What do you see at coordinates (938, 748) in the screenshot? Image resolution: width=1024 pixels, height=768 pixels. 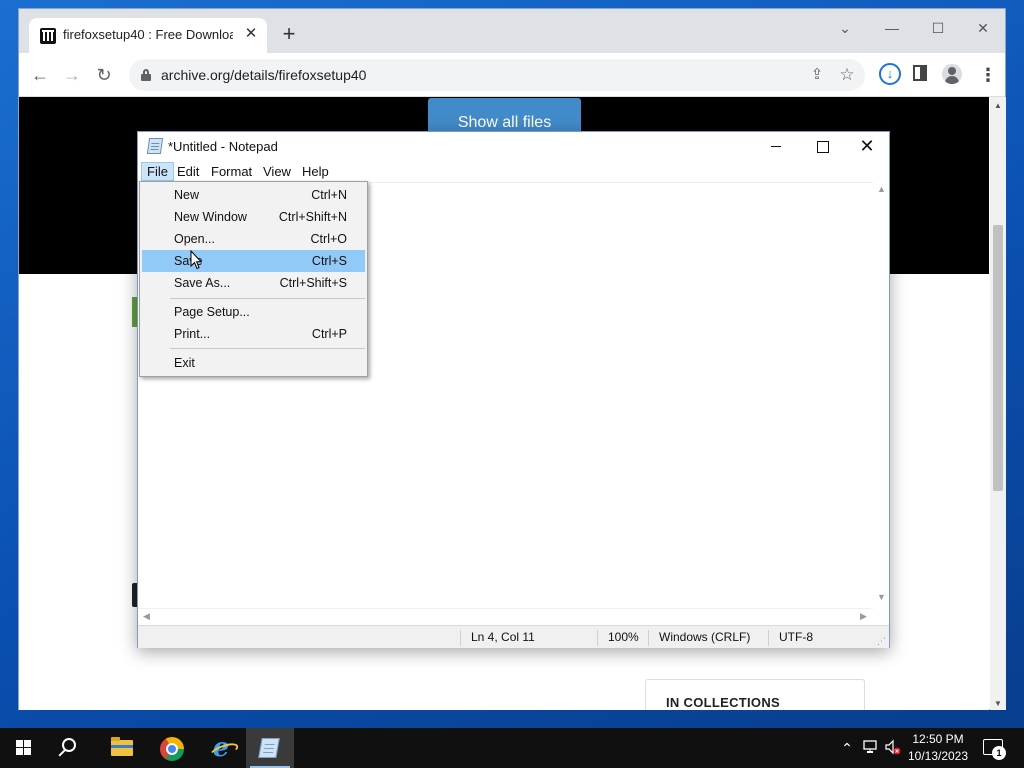 I see `taskbar-clock: 12:50 PM 10/13/2023` at bounding box center [938, 748].